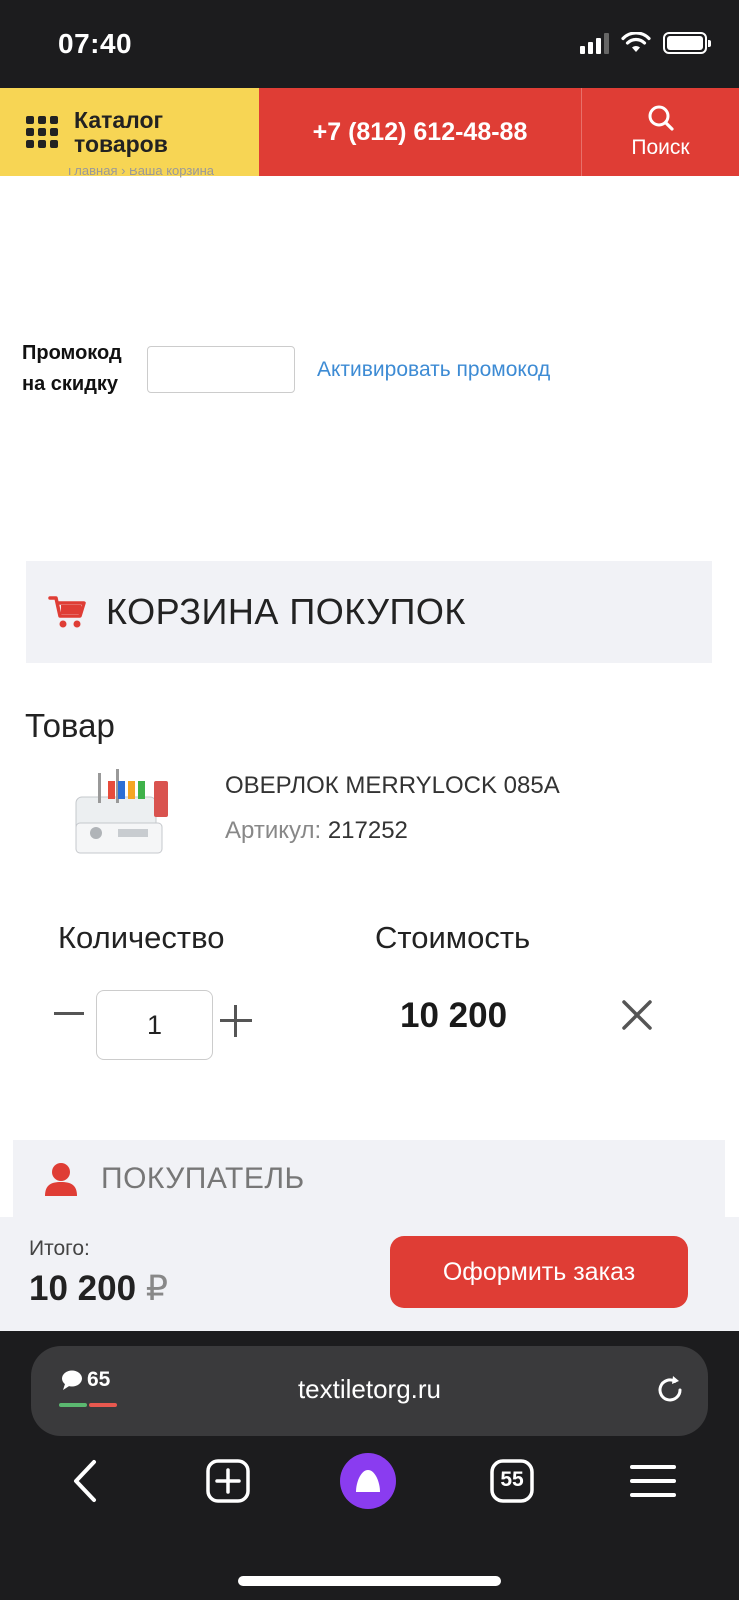  I want to click on quantity-input: 1, so click(154, 1025).